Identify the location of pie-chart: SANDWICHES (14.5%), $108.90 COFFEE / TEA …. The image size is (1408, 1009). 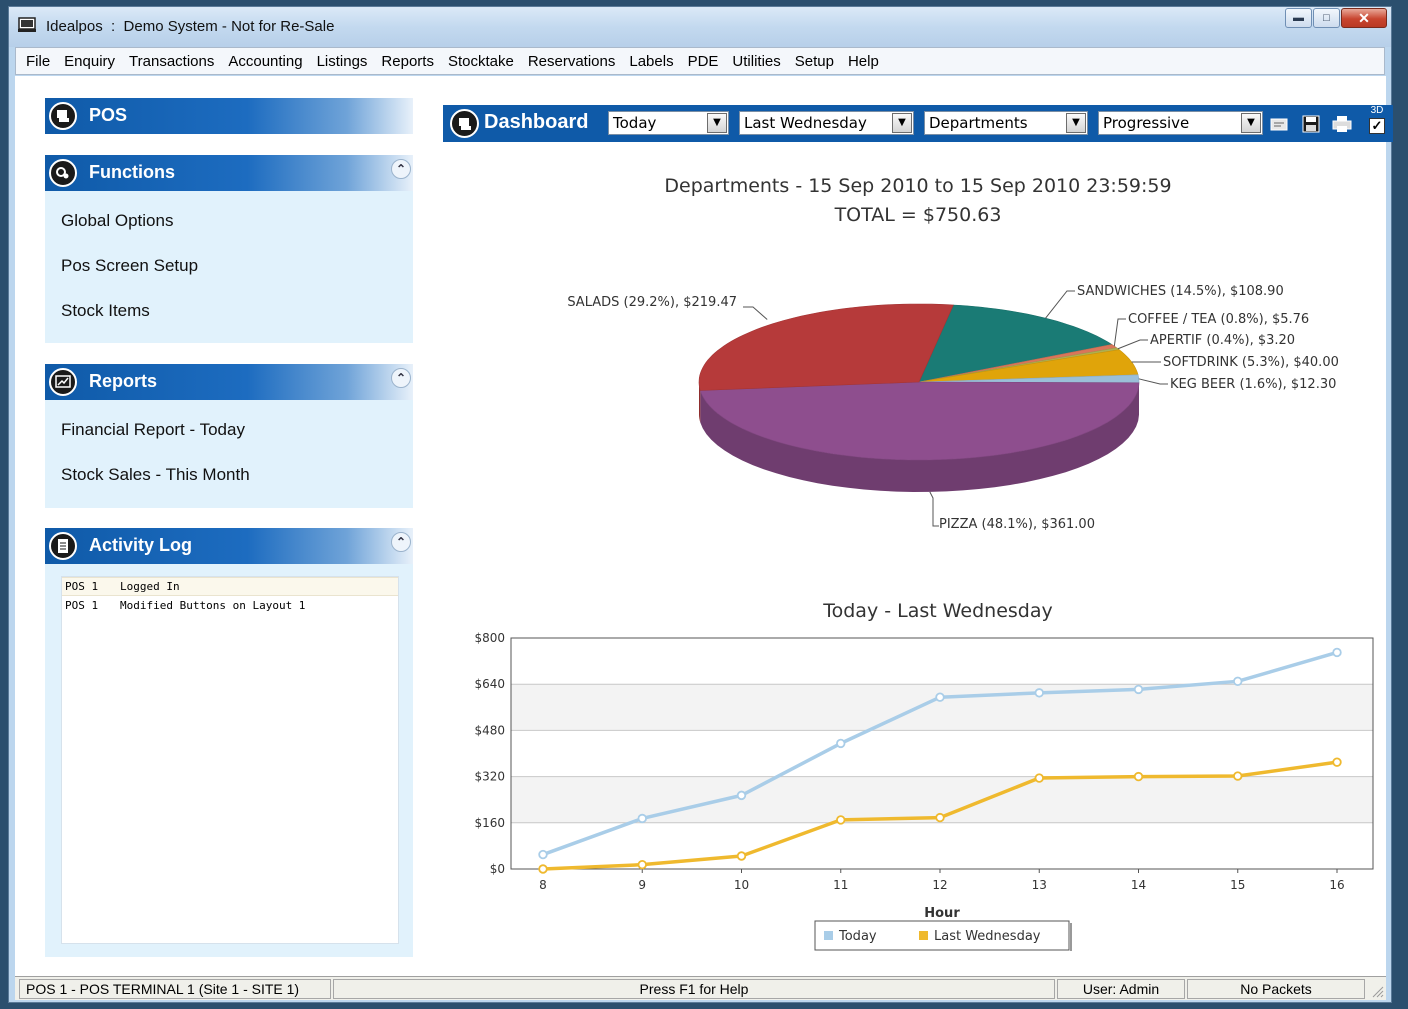
(953, 408).